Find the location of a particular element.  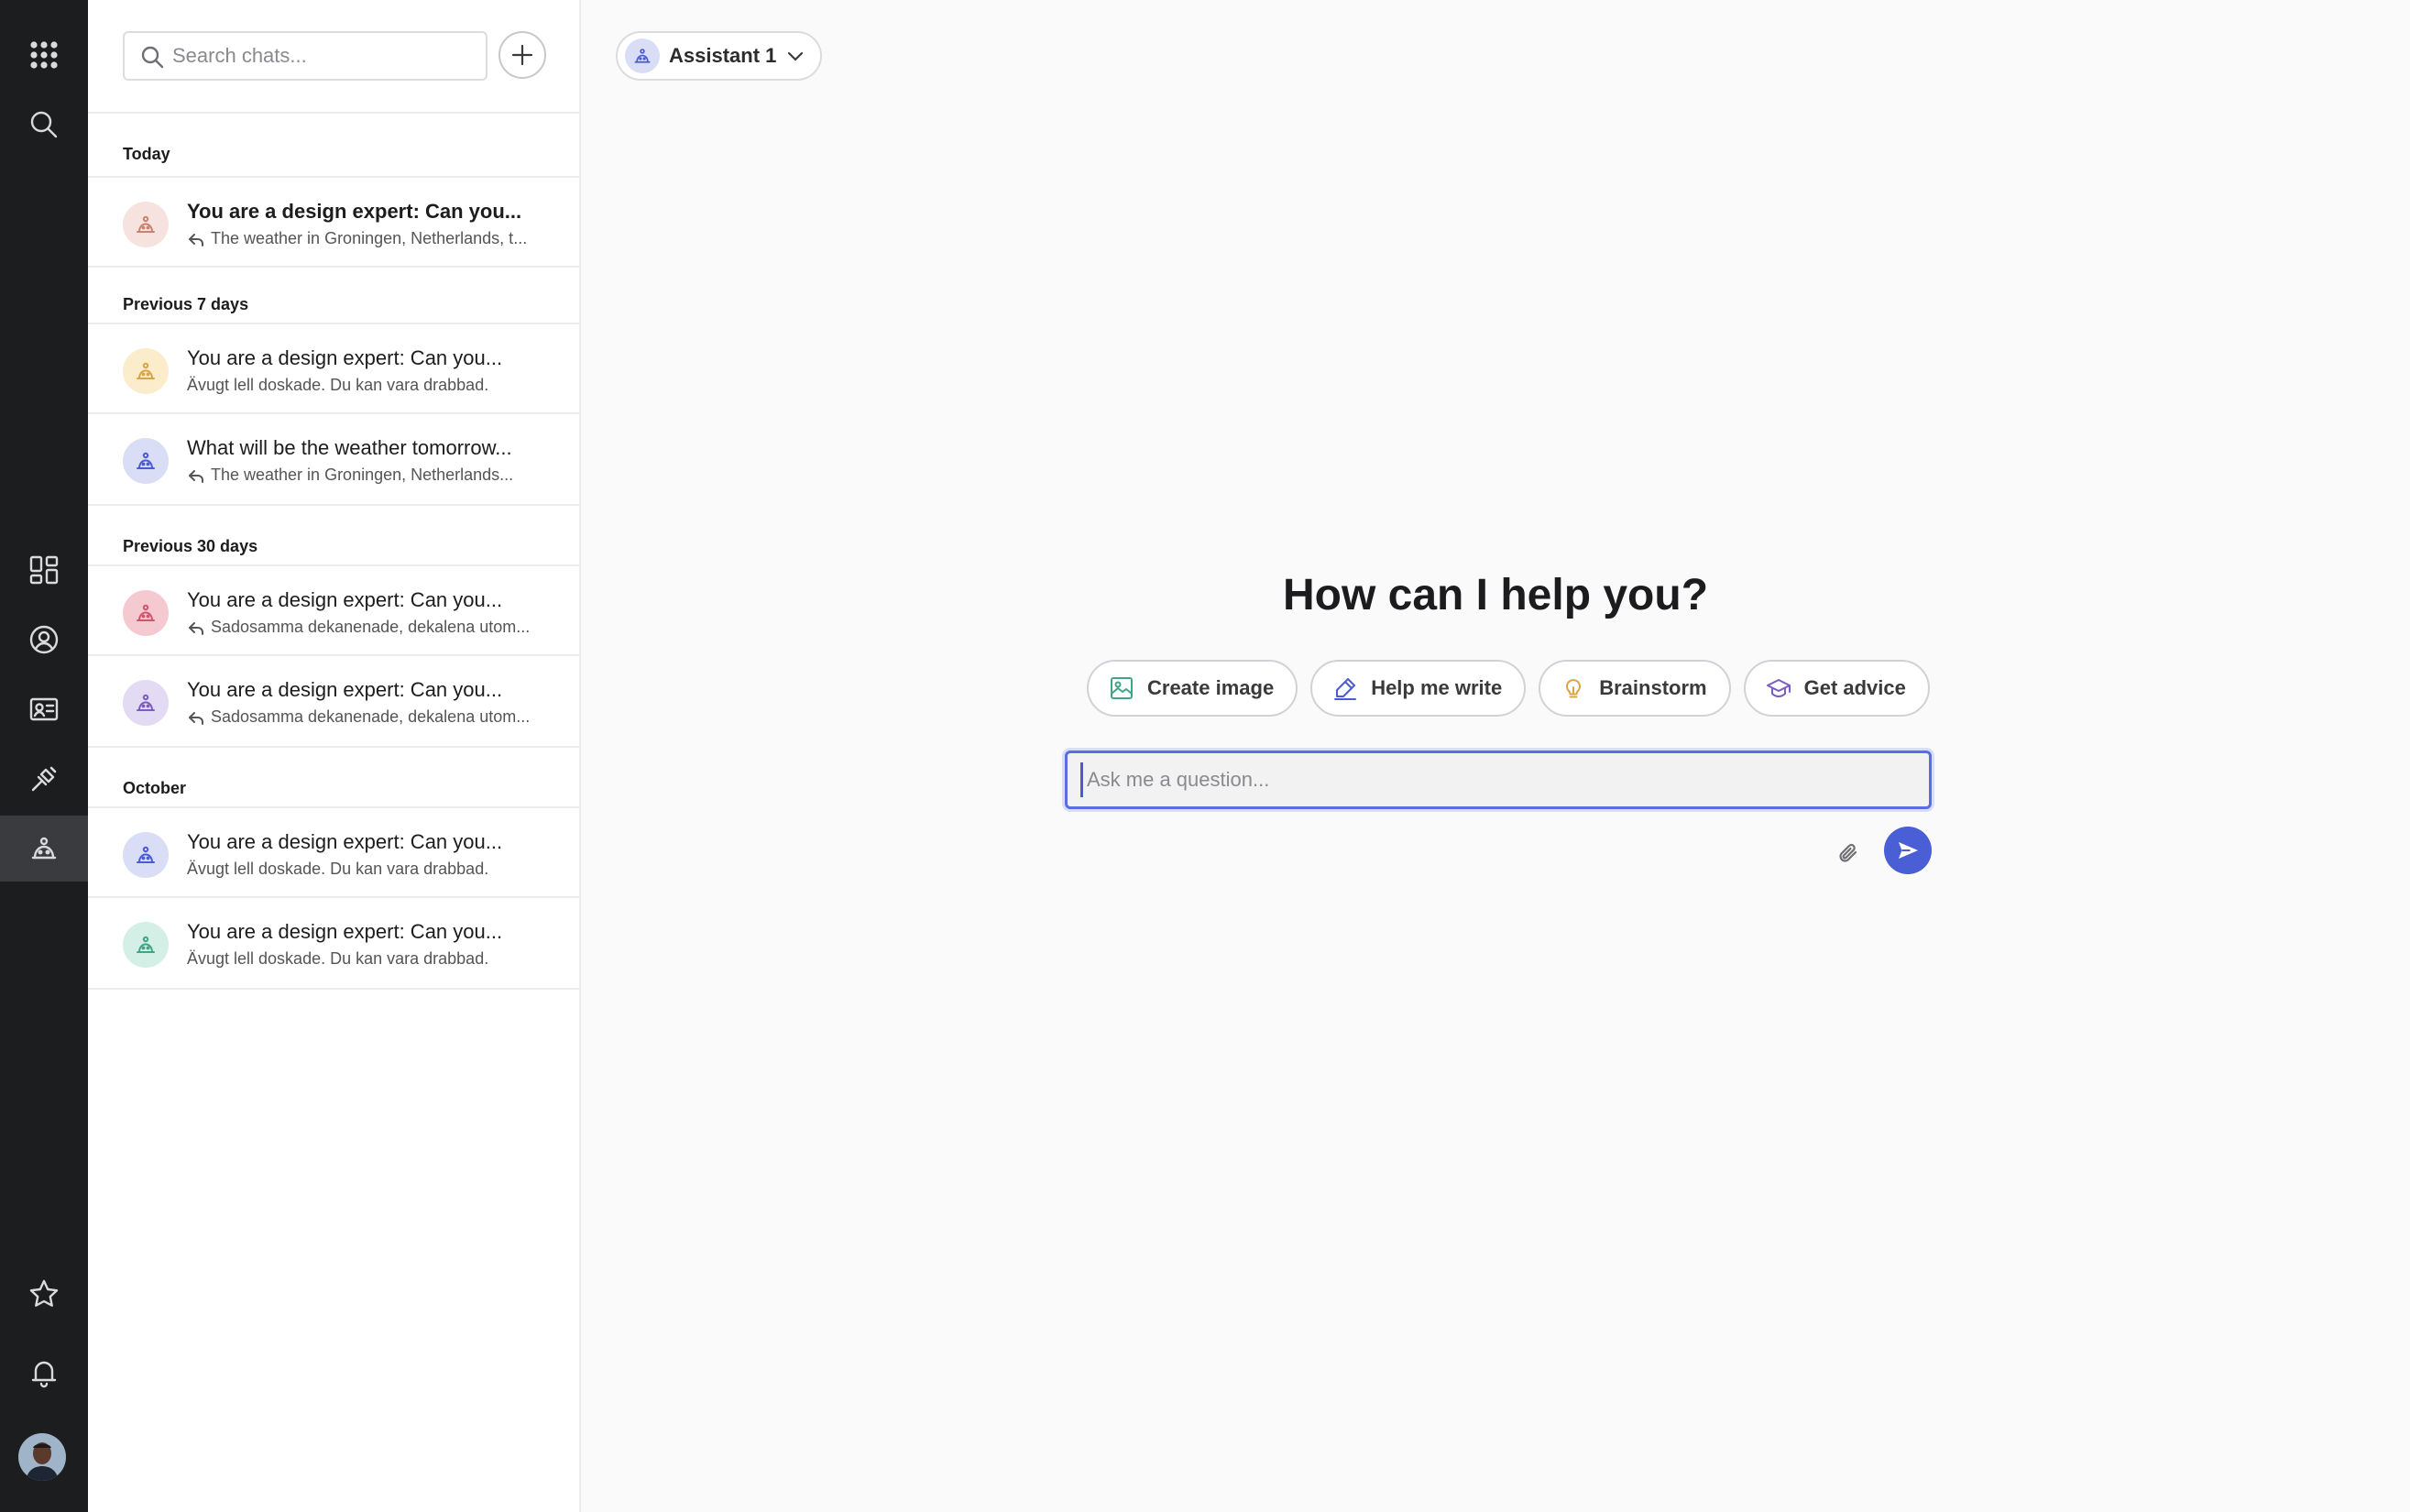

plus-icon is located at coordinates (522, 55).